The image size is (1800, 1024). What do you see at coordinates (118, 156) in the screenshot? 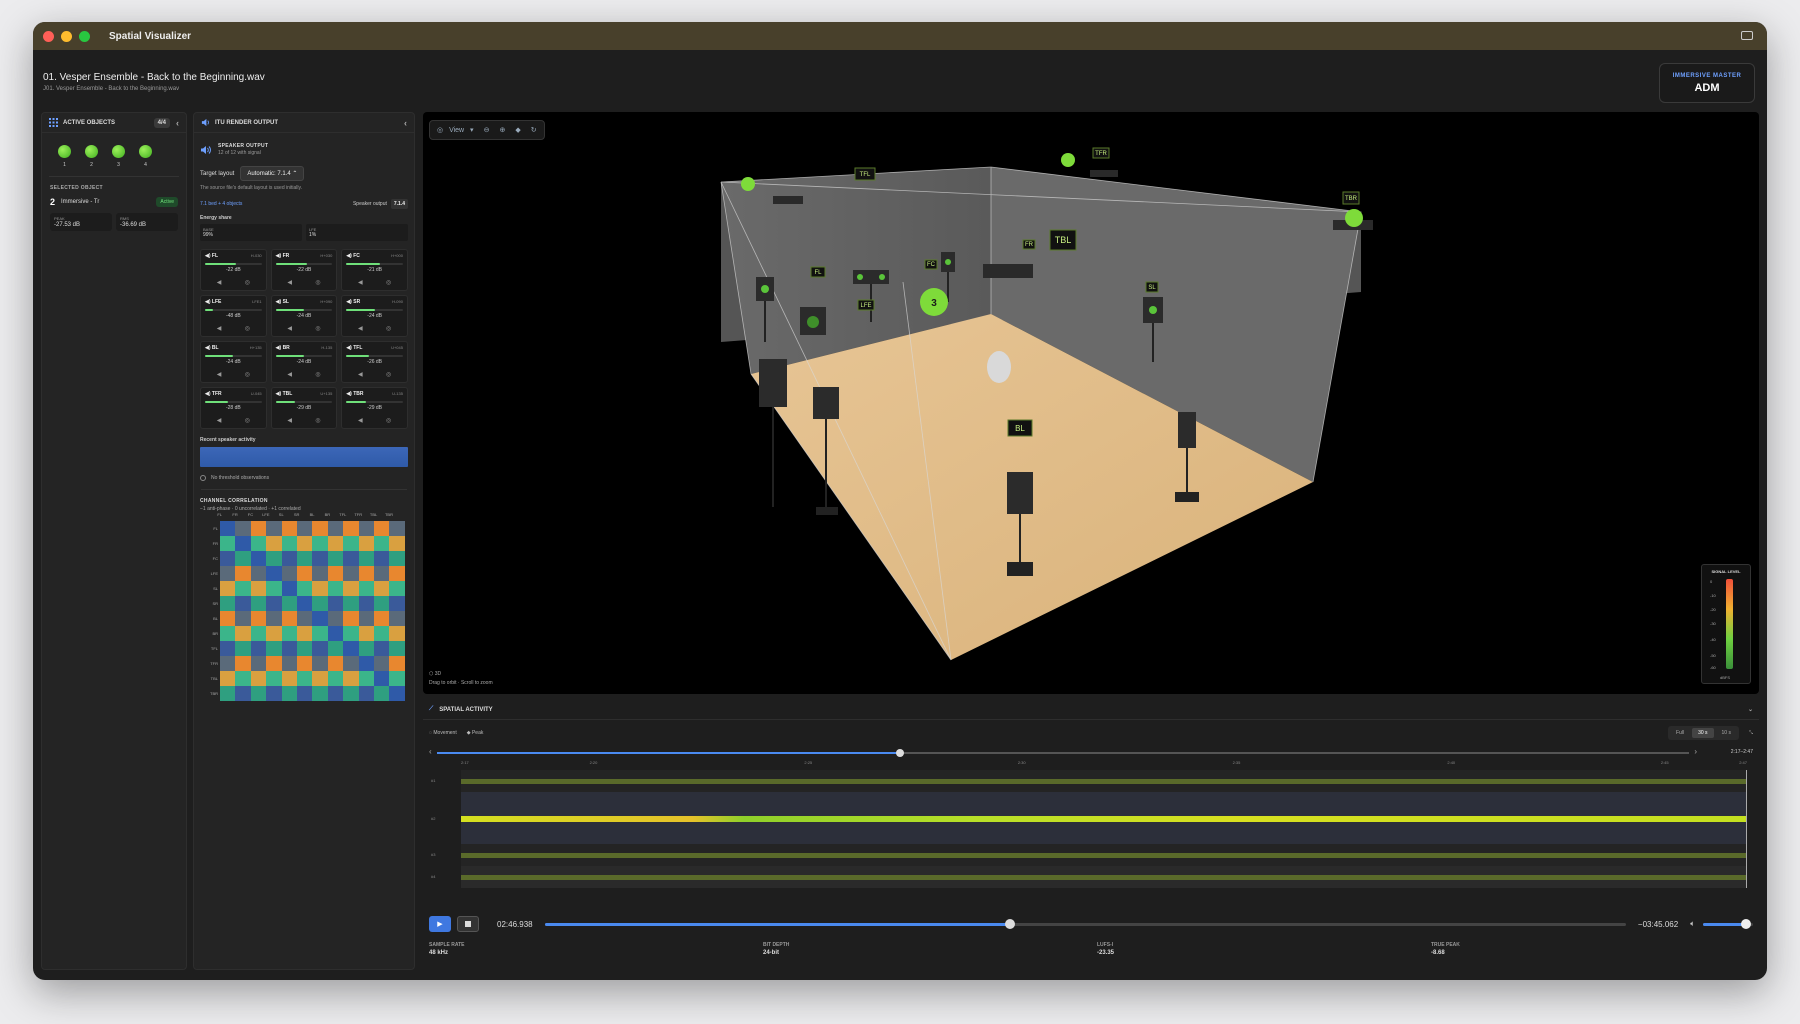
I see `object-item: 3` at bounding box center [118, 156].